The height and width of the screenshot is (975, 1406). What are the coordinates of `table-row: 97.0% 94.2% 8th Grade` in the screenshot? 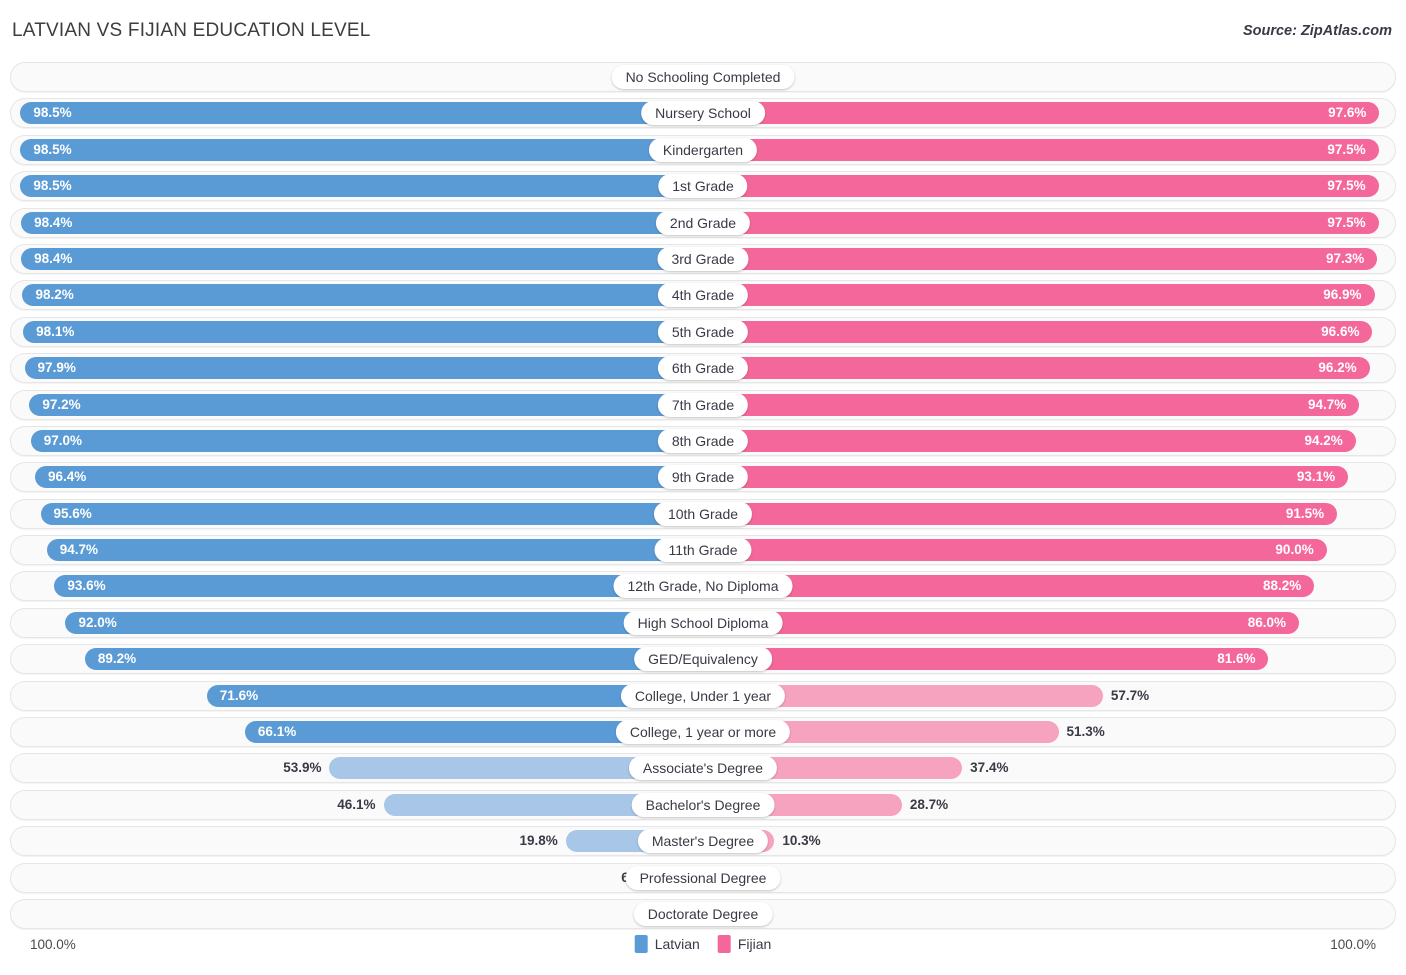 It's located at (703, 440).